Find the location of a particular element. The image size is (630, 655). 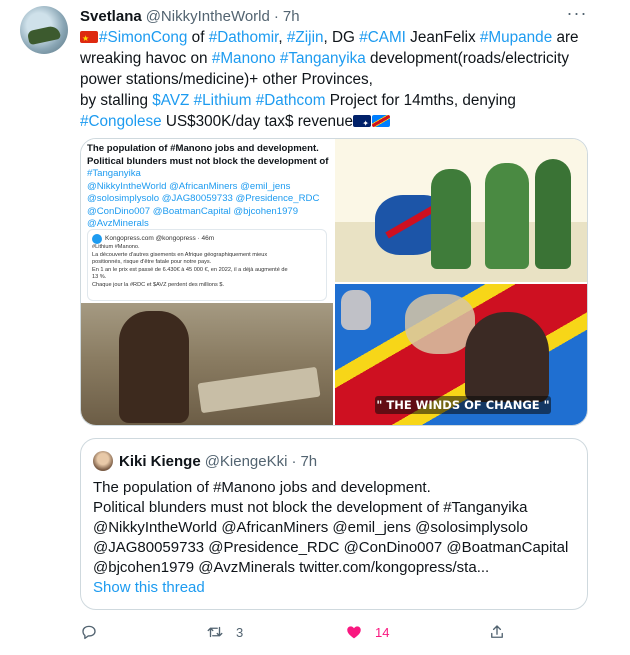

quoted-author-handle: @KiengeKki is located at coordinates (246, 461).